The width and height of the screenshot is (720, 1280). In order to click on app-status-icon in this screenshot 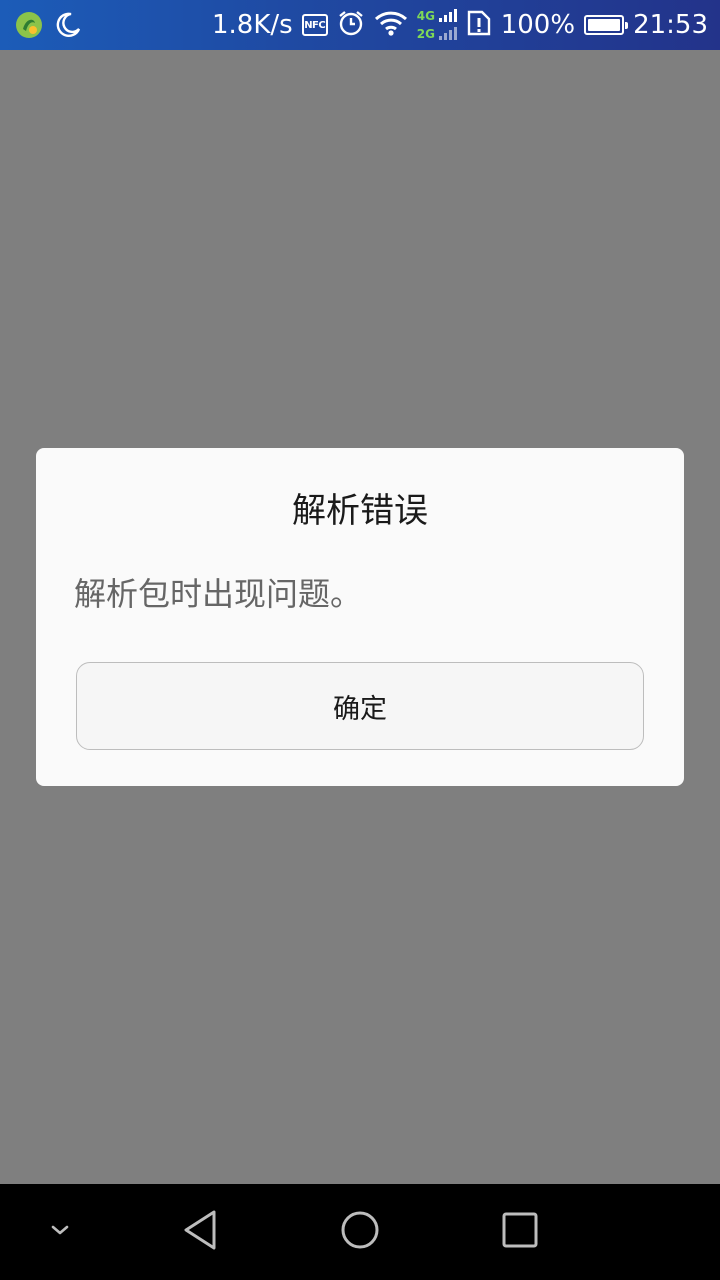, I will do `click(29, 27)`.